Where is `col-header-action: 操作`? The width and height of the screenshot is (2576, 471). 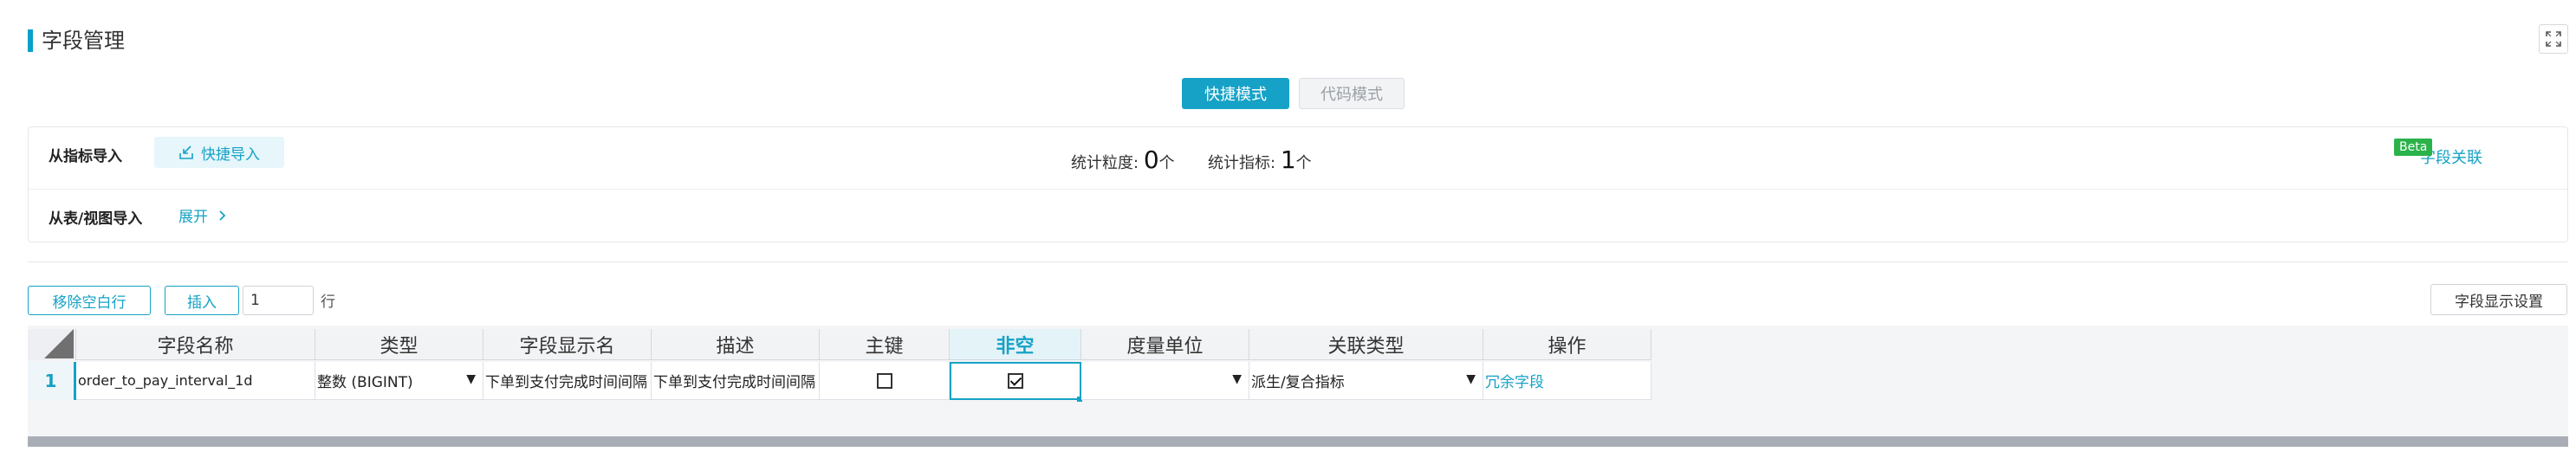
col-header-action: 操作 is located at coordinates (1567, 344).